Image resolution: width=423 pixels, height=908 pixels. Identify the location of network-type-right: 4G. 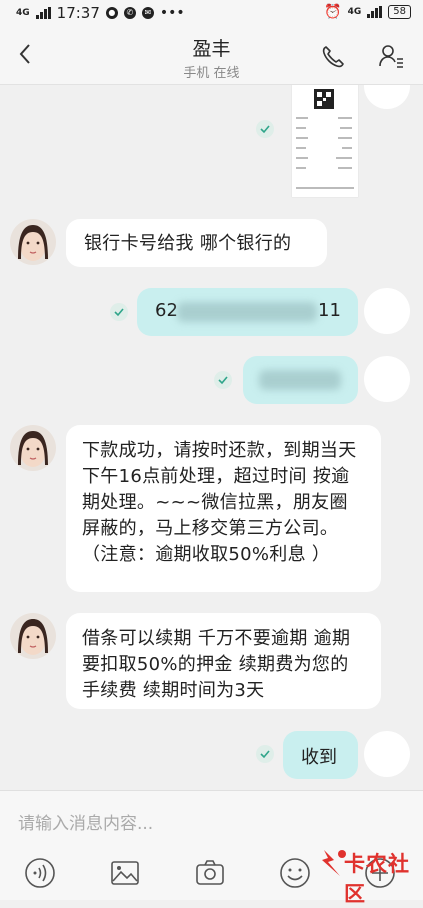
(354, 12).